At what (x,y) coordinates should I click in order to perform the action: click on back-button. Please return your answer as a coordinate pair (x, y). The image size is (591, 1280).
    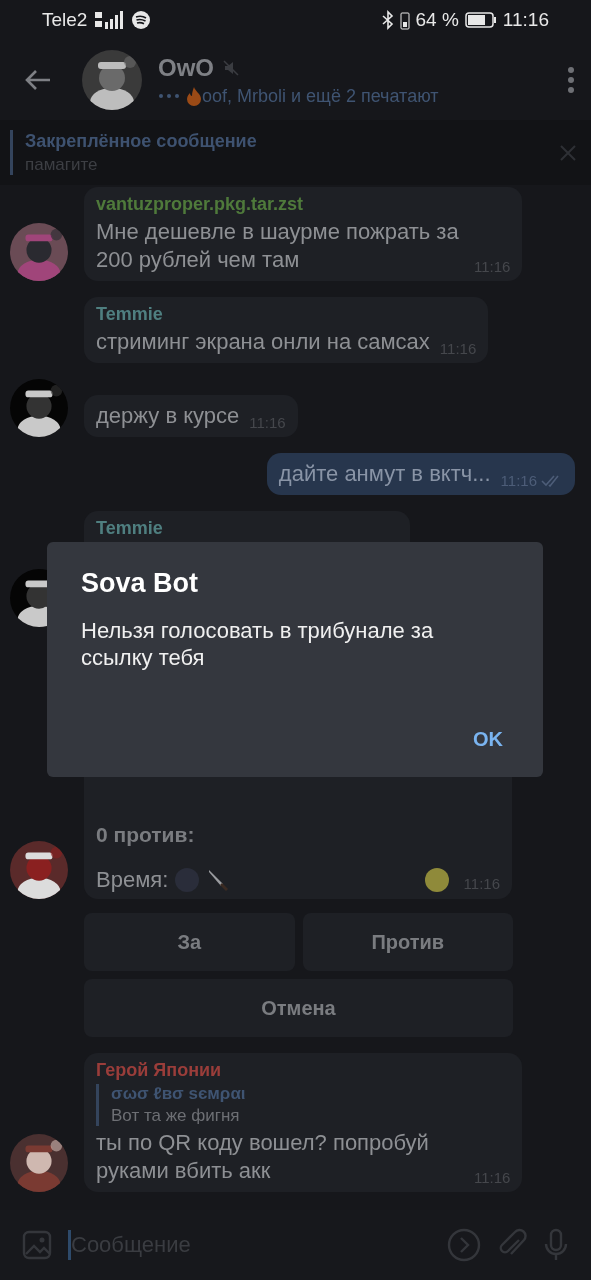
    Looking at the image, I should click on (38, 80).